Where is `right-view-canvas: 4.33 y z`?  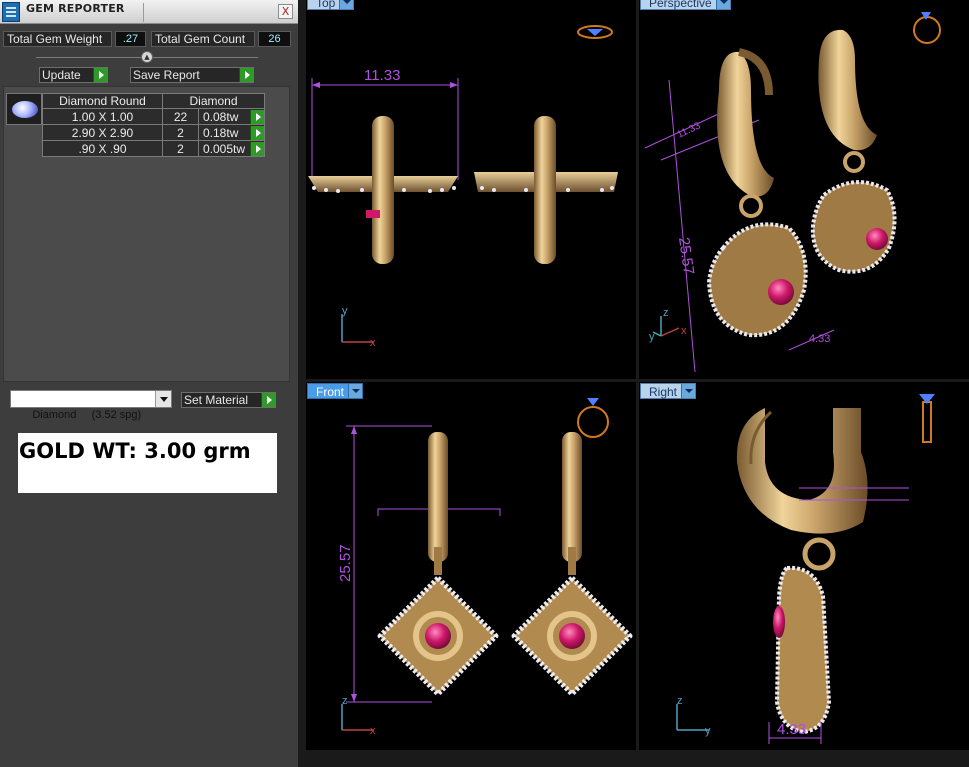
right-view-canvas: 4.33 y z is located at coordinates (805, 569).